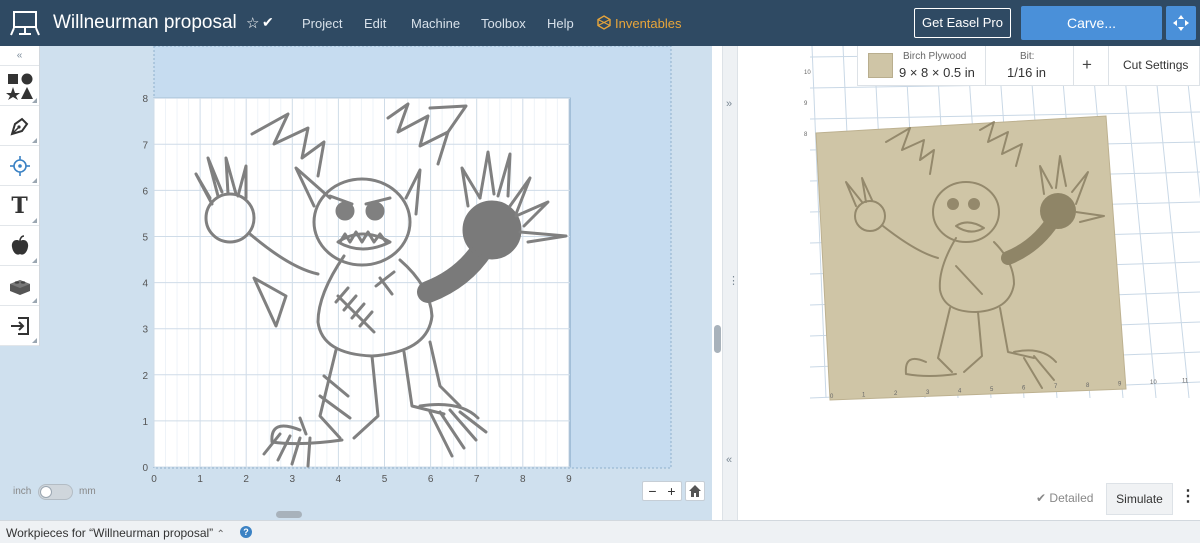  Describe the element at coordinates (934, 56) in the screenshot. I see `material-name: Birch Plywood` at that location.